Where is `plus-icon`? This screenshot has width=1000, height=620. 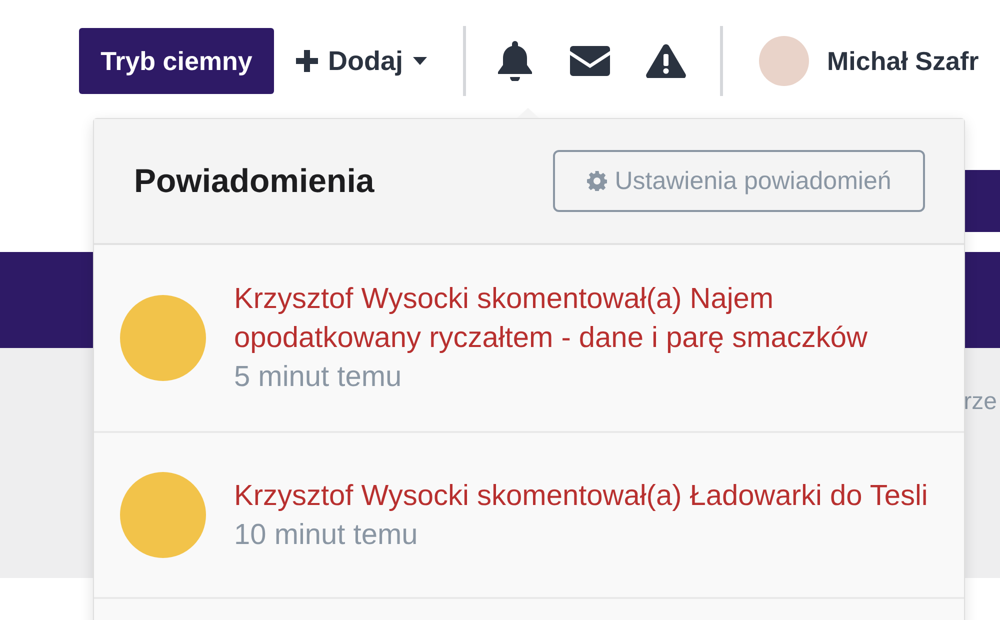
plus-icon is located at coordinates (307, 61).